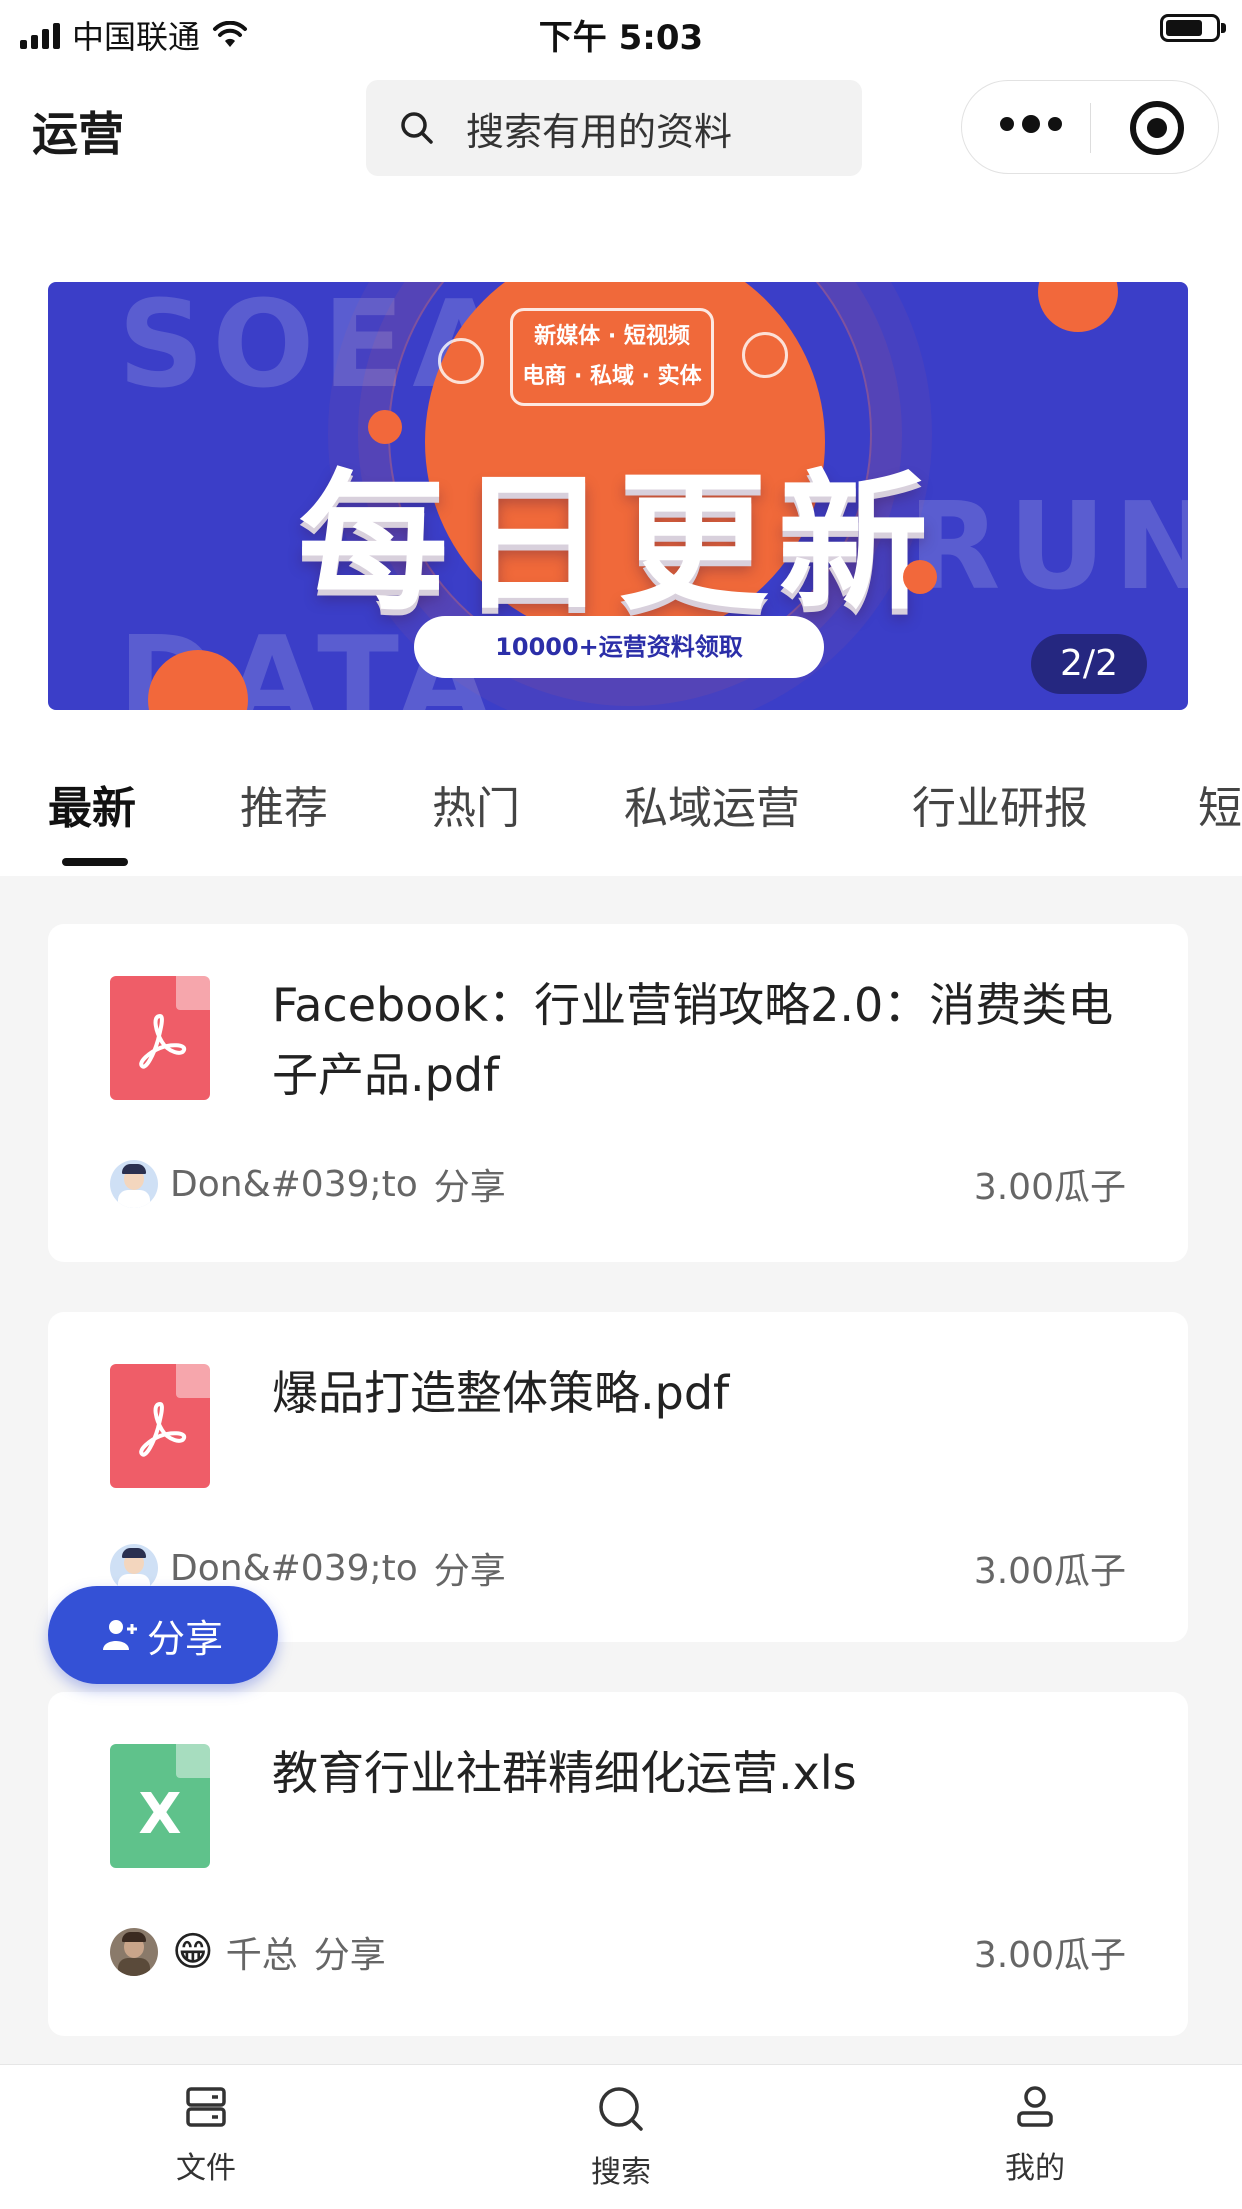 The width and height of the screenshot is (1242, 2209). What do you see at coordinates (284, 804) in the screenshot?
I see `tab-recommended: 推荐` at bounding box center [284, 804].